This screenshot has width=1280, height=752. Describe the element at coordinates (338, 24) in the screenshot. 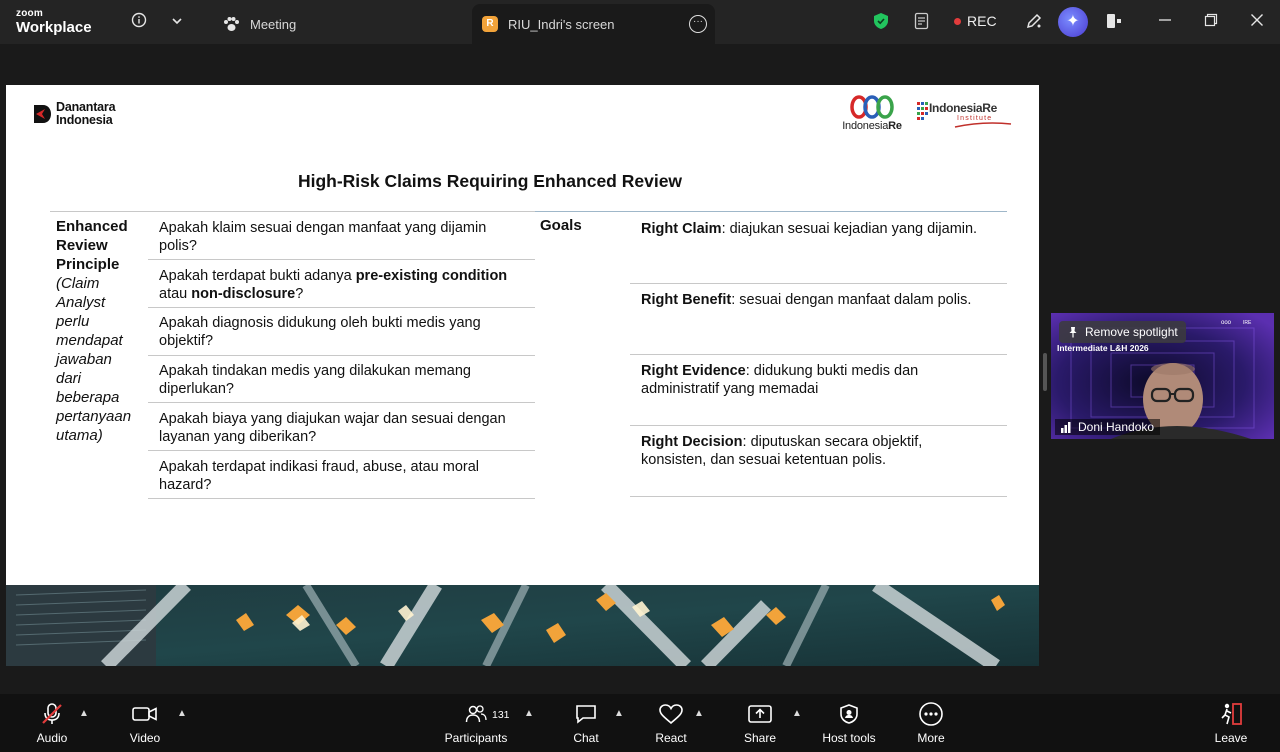

I see `tab-meeting: Meeting` at that location.